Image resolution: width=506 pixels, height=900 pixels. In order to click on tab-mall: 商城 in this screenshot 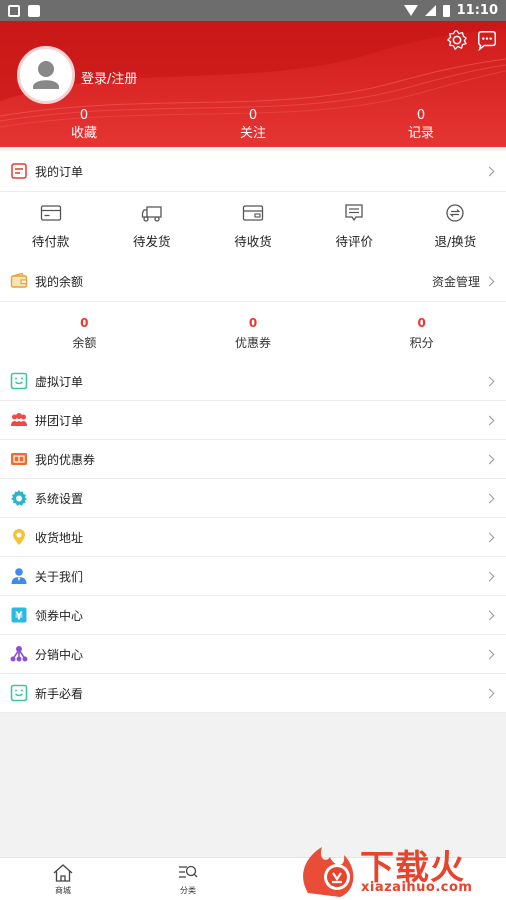, I will do `click(63, 879)`.